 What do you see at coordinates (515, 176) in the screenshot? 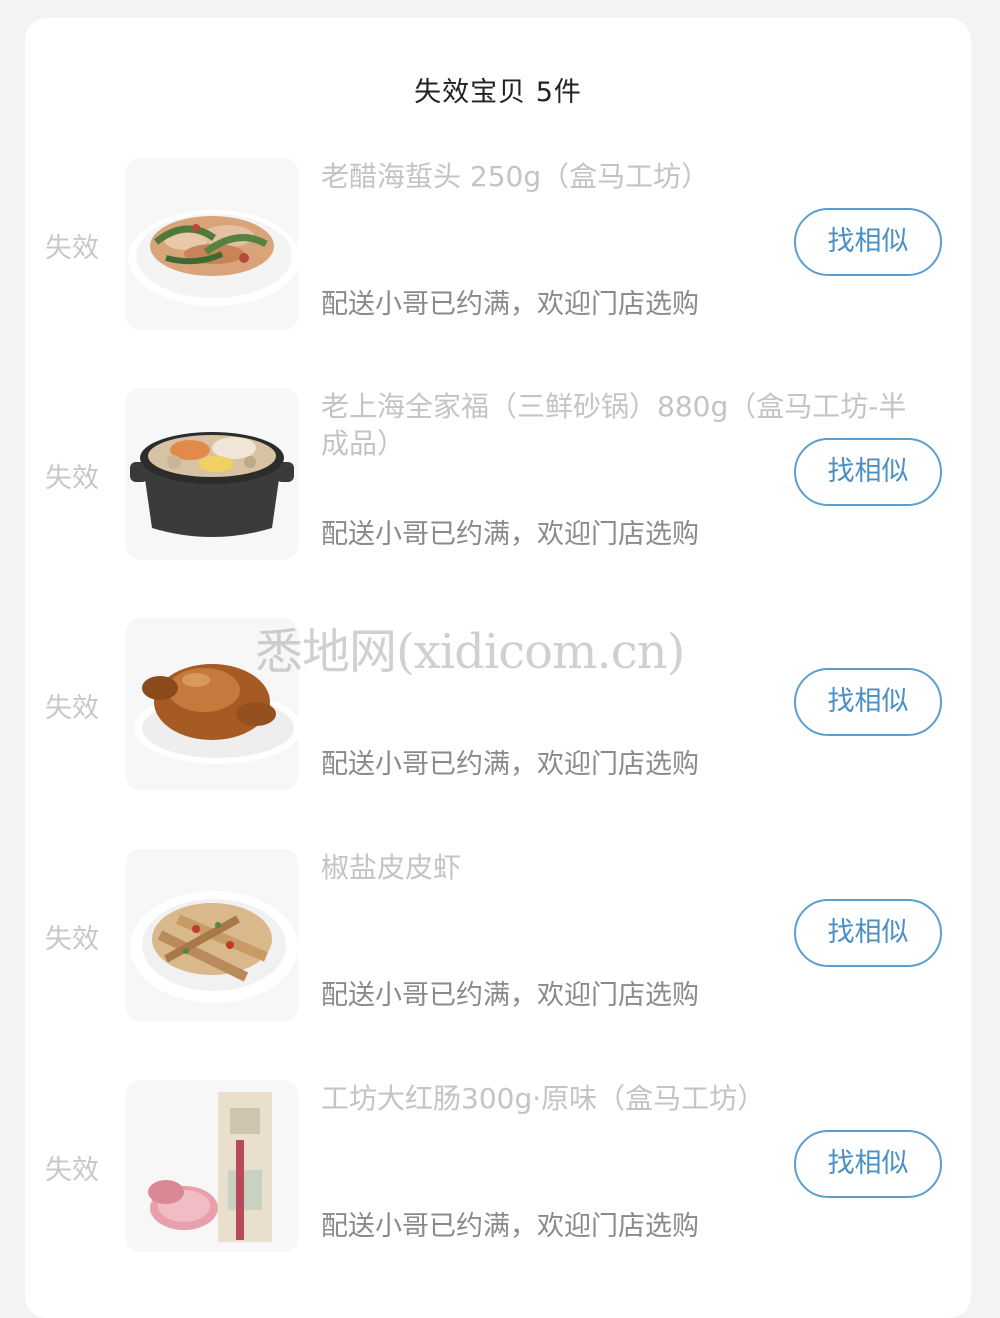
I see `product-name: 老醋海蜇头 250g（盒马工坊）` at bounding box center [515, 176].